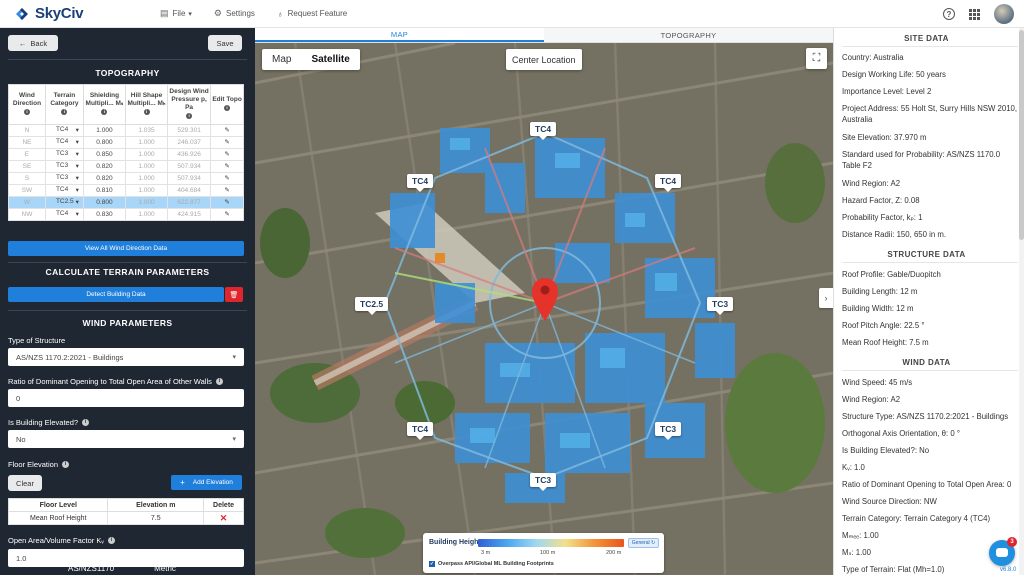 The width and height of the screenshot is (1024, 575). Describe the element at coordinates (225, 43) in the screenshot. I see `save-button: Save` at that location.